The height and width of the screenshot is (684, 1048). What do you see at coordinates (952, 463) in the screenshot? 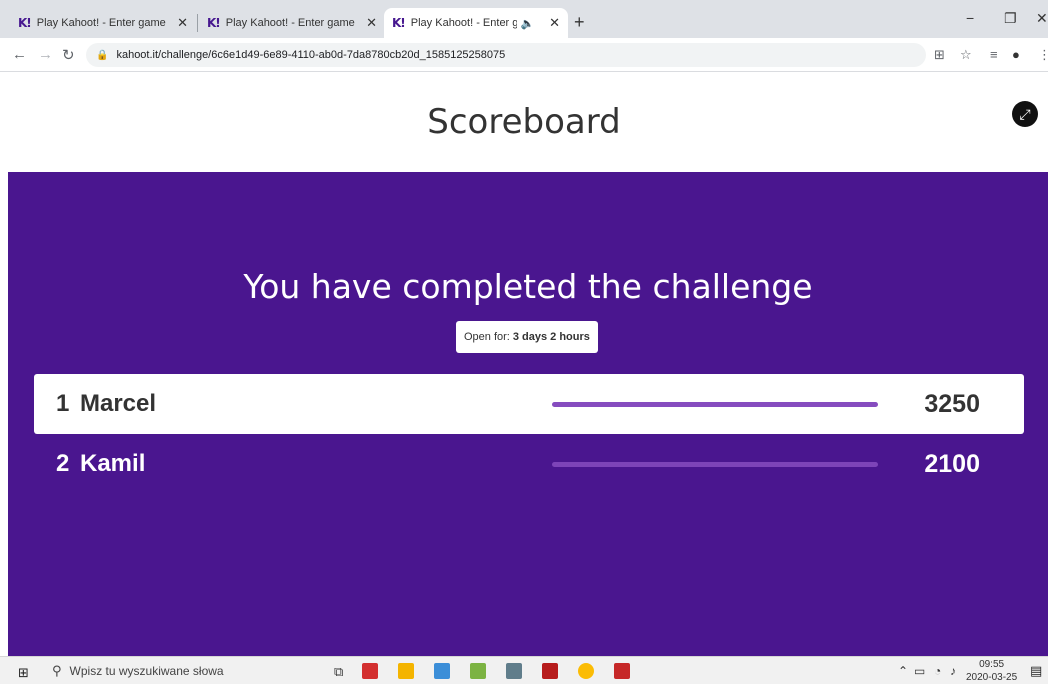
I see `player-score: 2100` at bounding box center [952, 463].